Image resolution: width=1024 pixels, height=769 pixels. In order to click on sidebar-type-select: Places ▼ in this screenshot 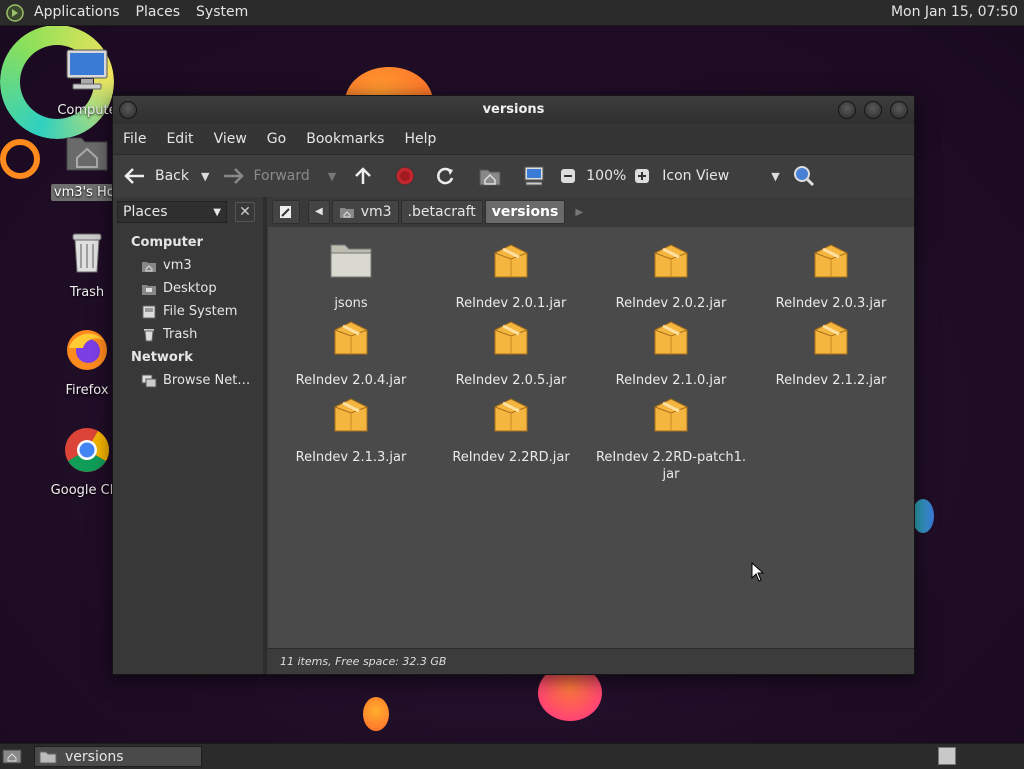, I will do `click(172, 212)`.